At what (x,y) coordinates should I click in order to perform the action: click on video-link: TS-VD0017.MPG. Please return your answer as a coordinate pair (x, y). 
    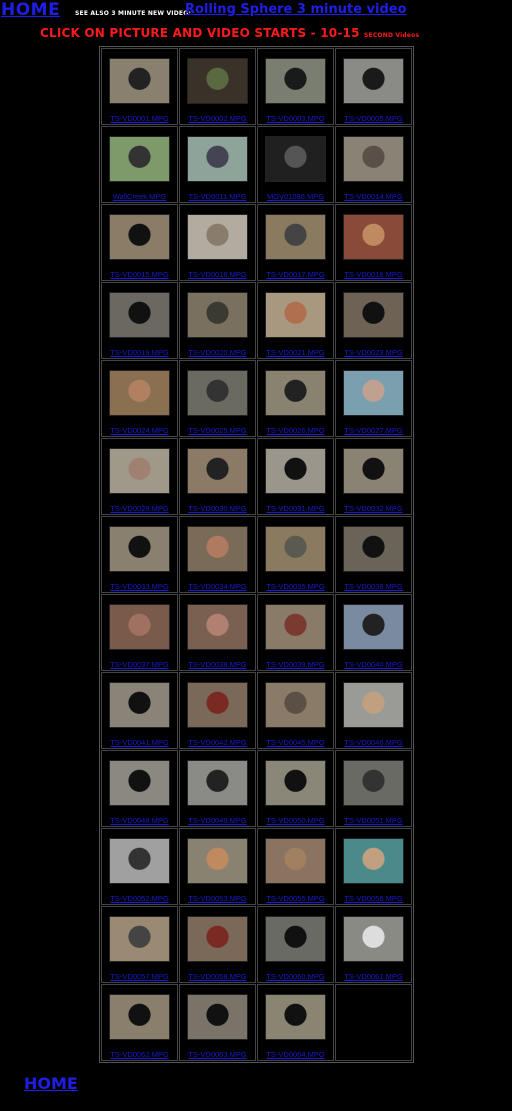
    Looking at the image, I should click on (295, 274).